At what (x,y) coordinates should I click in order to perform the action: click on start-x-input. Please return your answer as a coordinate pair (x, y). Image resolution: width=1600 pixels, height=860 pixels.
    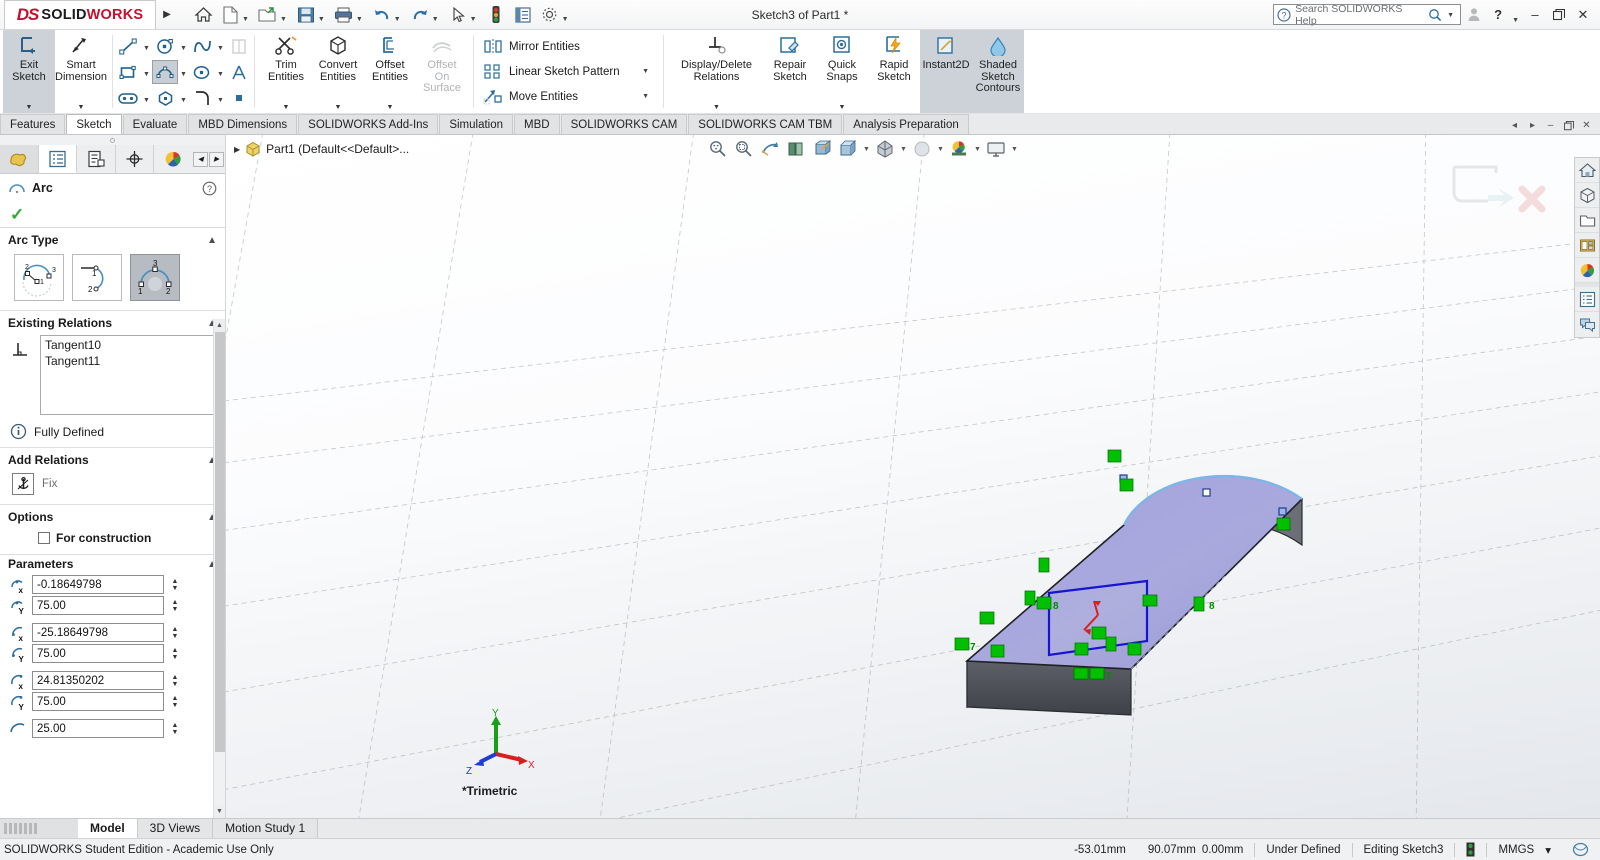
    Looking at the image, I should click on (98, 632).